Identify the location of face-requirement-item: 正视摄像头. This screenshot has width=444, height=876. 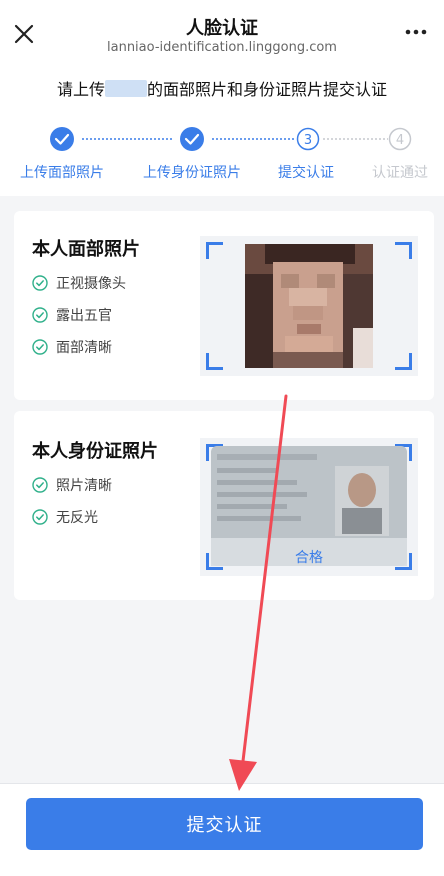
(79, 283).